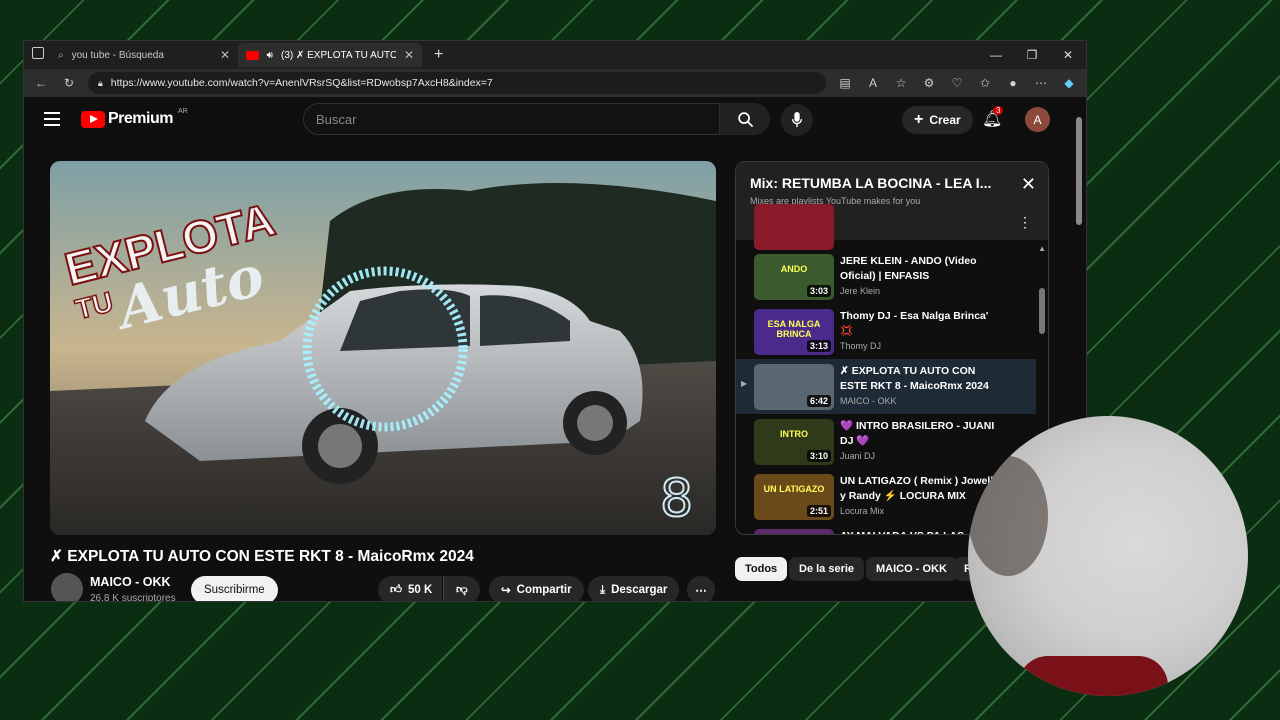 The height and width of the screenshot is (720, 1280). I want to click on tab-title: you tube - Búsqueda, so click(117, 55).